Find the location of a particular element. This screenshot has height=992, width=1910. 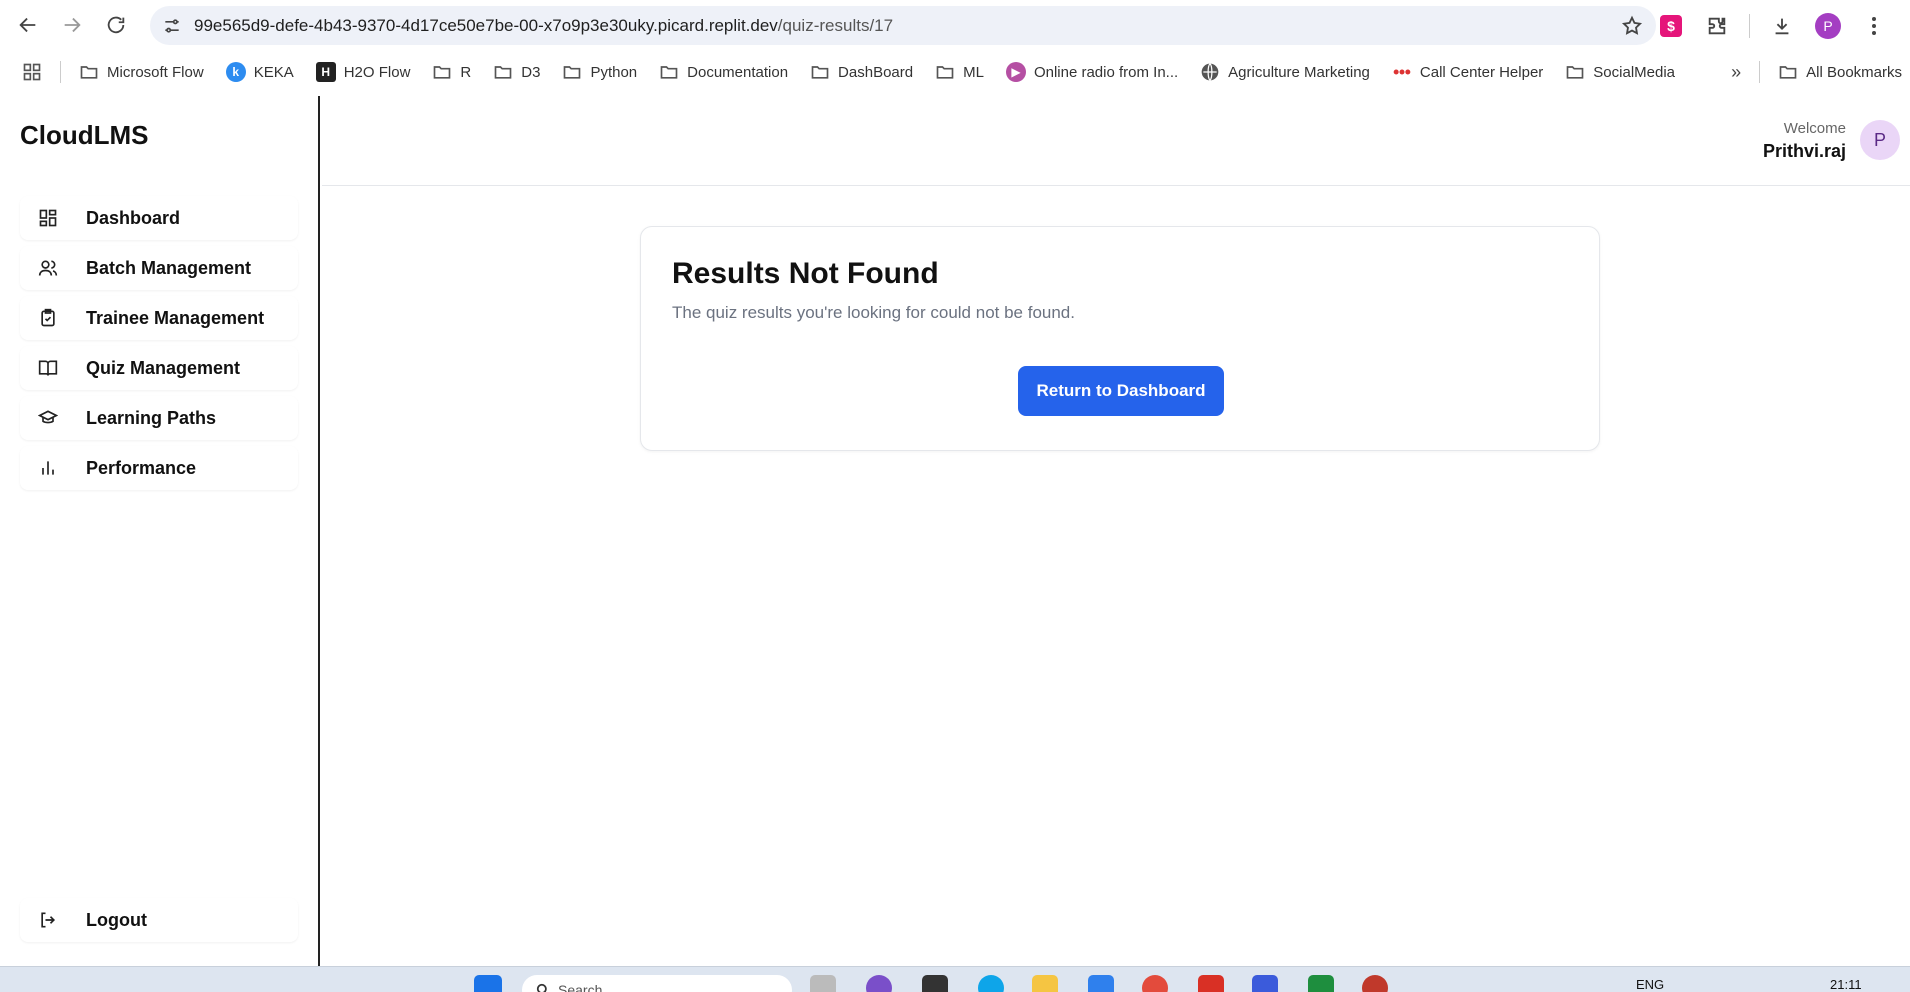

bookmark-python: Python is located at coordinates (599, 72).